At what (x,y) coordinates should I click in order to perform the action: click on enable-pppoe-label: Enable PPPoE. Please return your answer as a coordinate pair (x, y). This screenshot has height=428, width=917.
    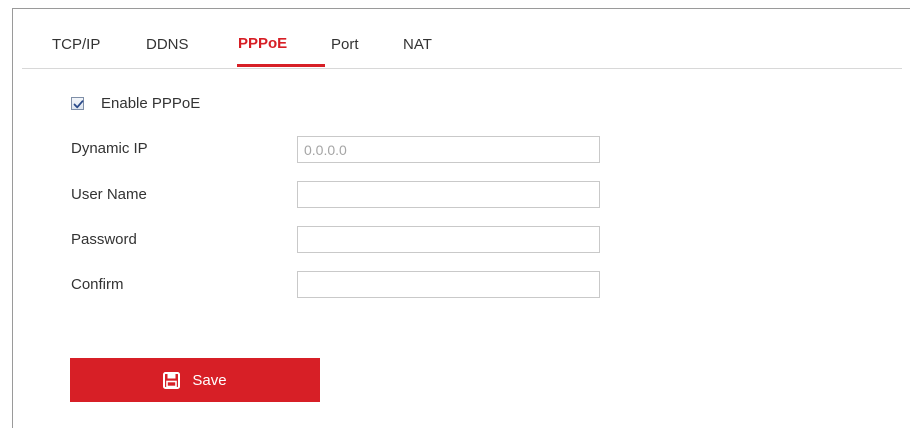
    Looking at the image, I should click on (151, 103).